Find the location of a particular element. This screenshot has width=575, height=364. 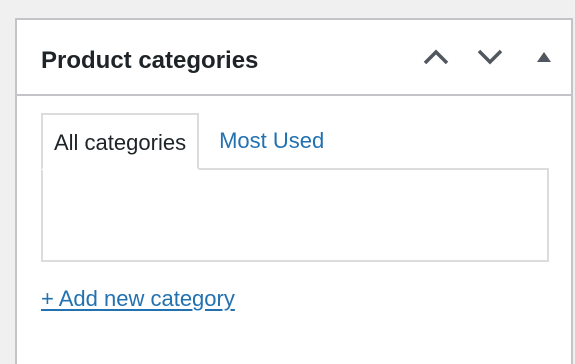

move-up-button is located at coordinates (436, 57).